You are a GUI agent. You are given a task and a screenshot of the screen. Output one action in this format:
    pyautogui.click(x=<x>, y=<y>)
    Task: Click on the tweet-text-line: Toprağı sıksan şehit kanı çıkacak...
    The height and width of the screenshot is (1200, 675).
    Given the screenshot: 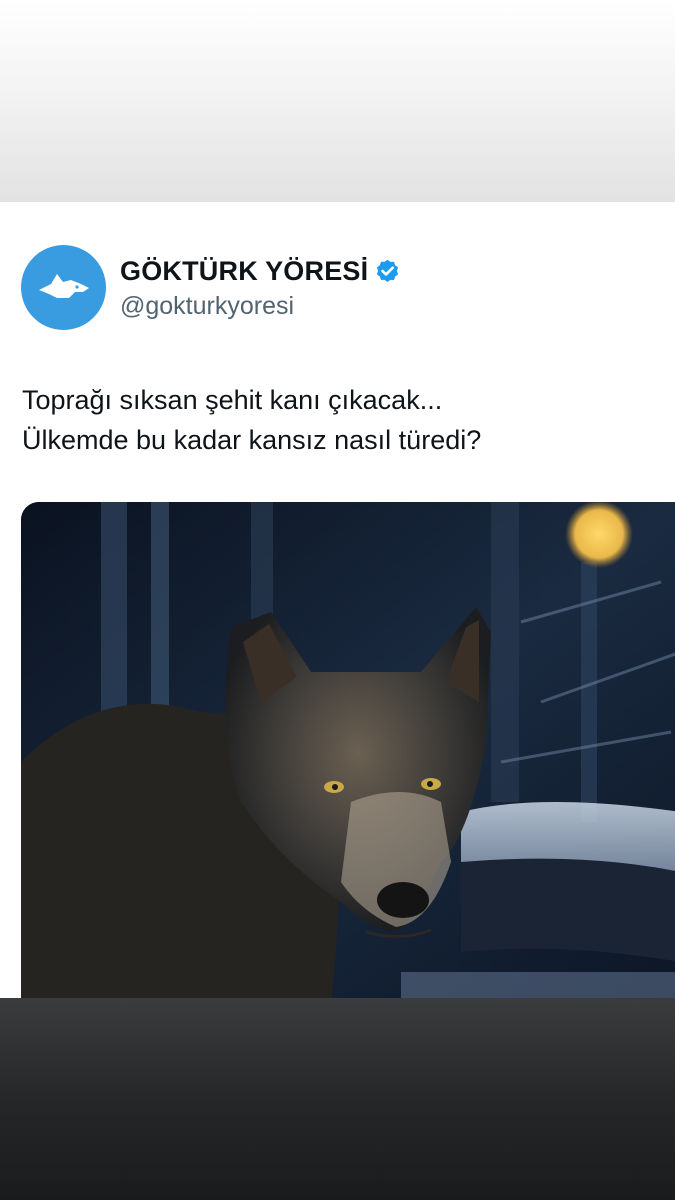 What is the action you would take?
    pyautogui.click(x=232, y=400)
    